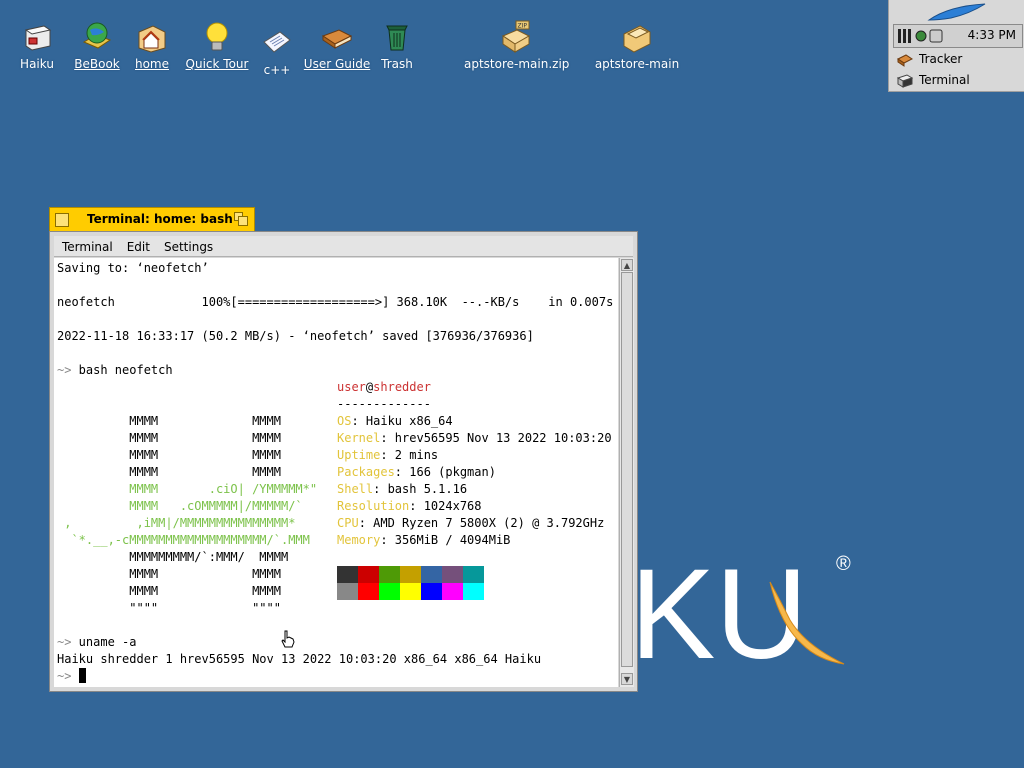  Describe the element at coordinates (82, 675) in the screenshot. I see `text-cursor` at that location.